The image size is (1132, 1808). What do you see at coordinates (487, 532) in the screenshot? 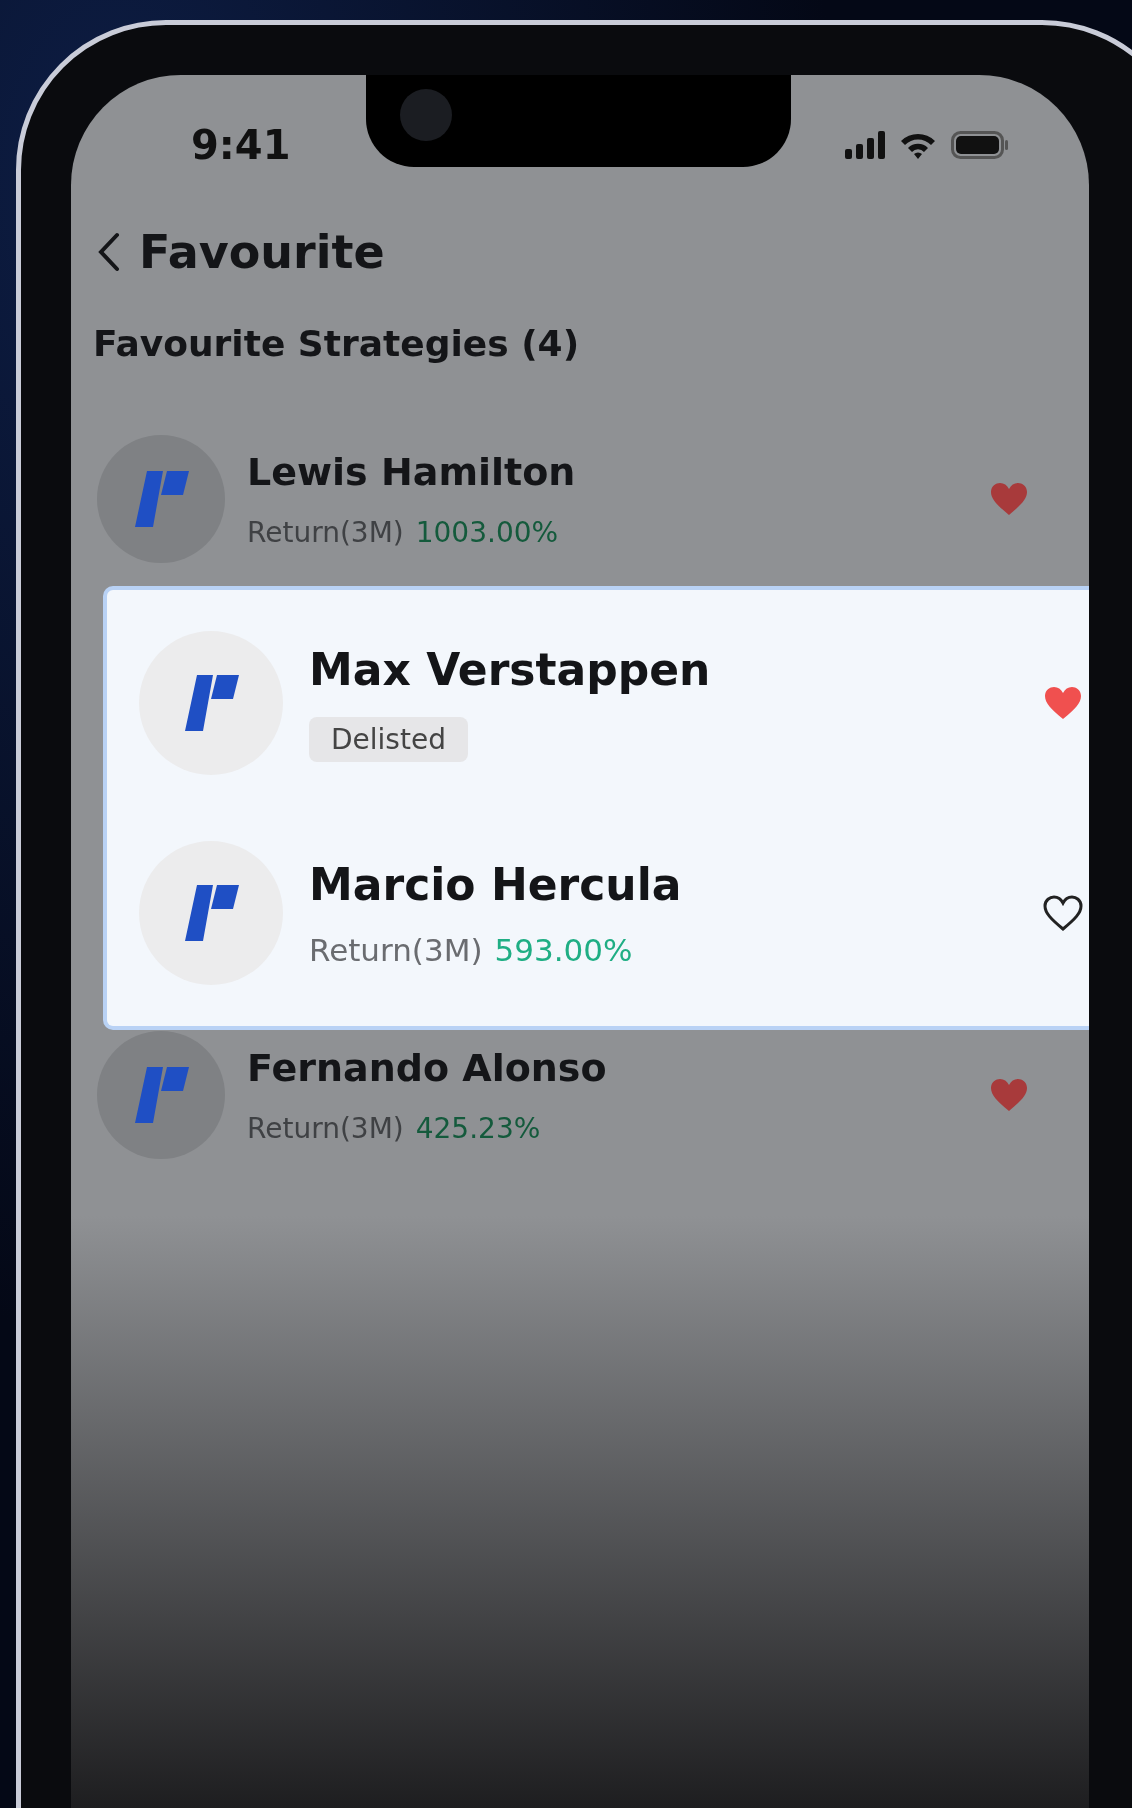
I see `return-value: 1003.00%` at bounding box center [487, 532].